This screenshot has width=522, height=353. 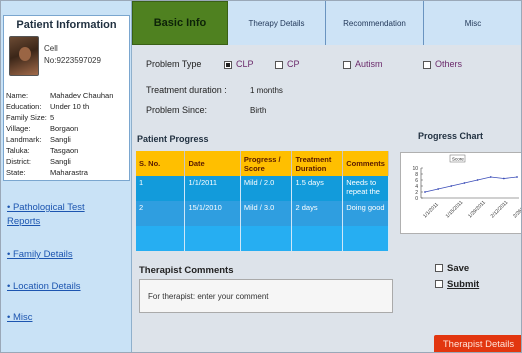 What do you see at coordinates (375, 23) in the screenshot?
I see `tab-recommendation: Recommendation` at bounding box center [375, 23].